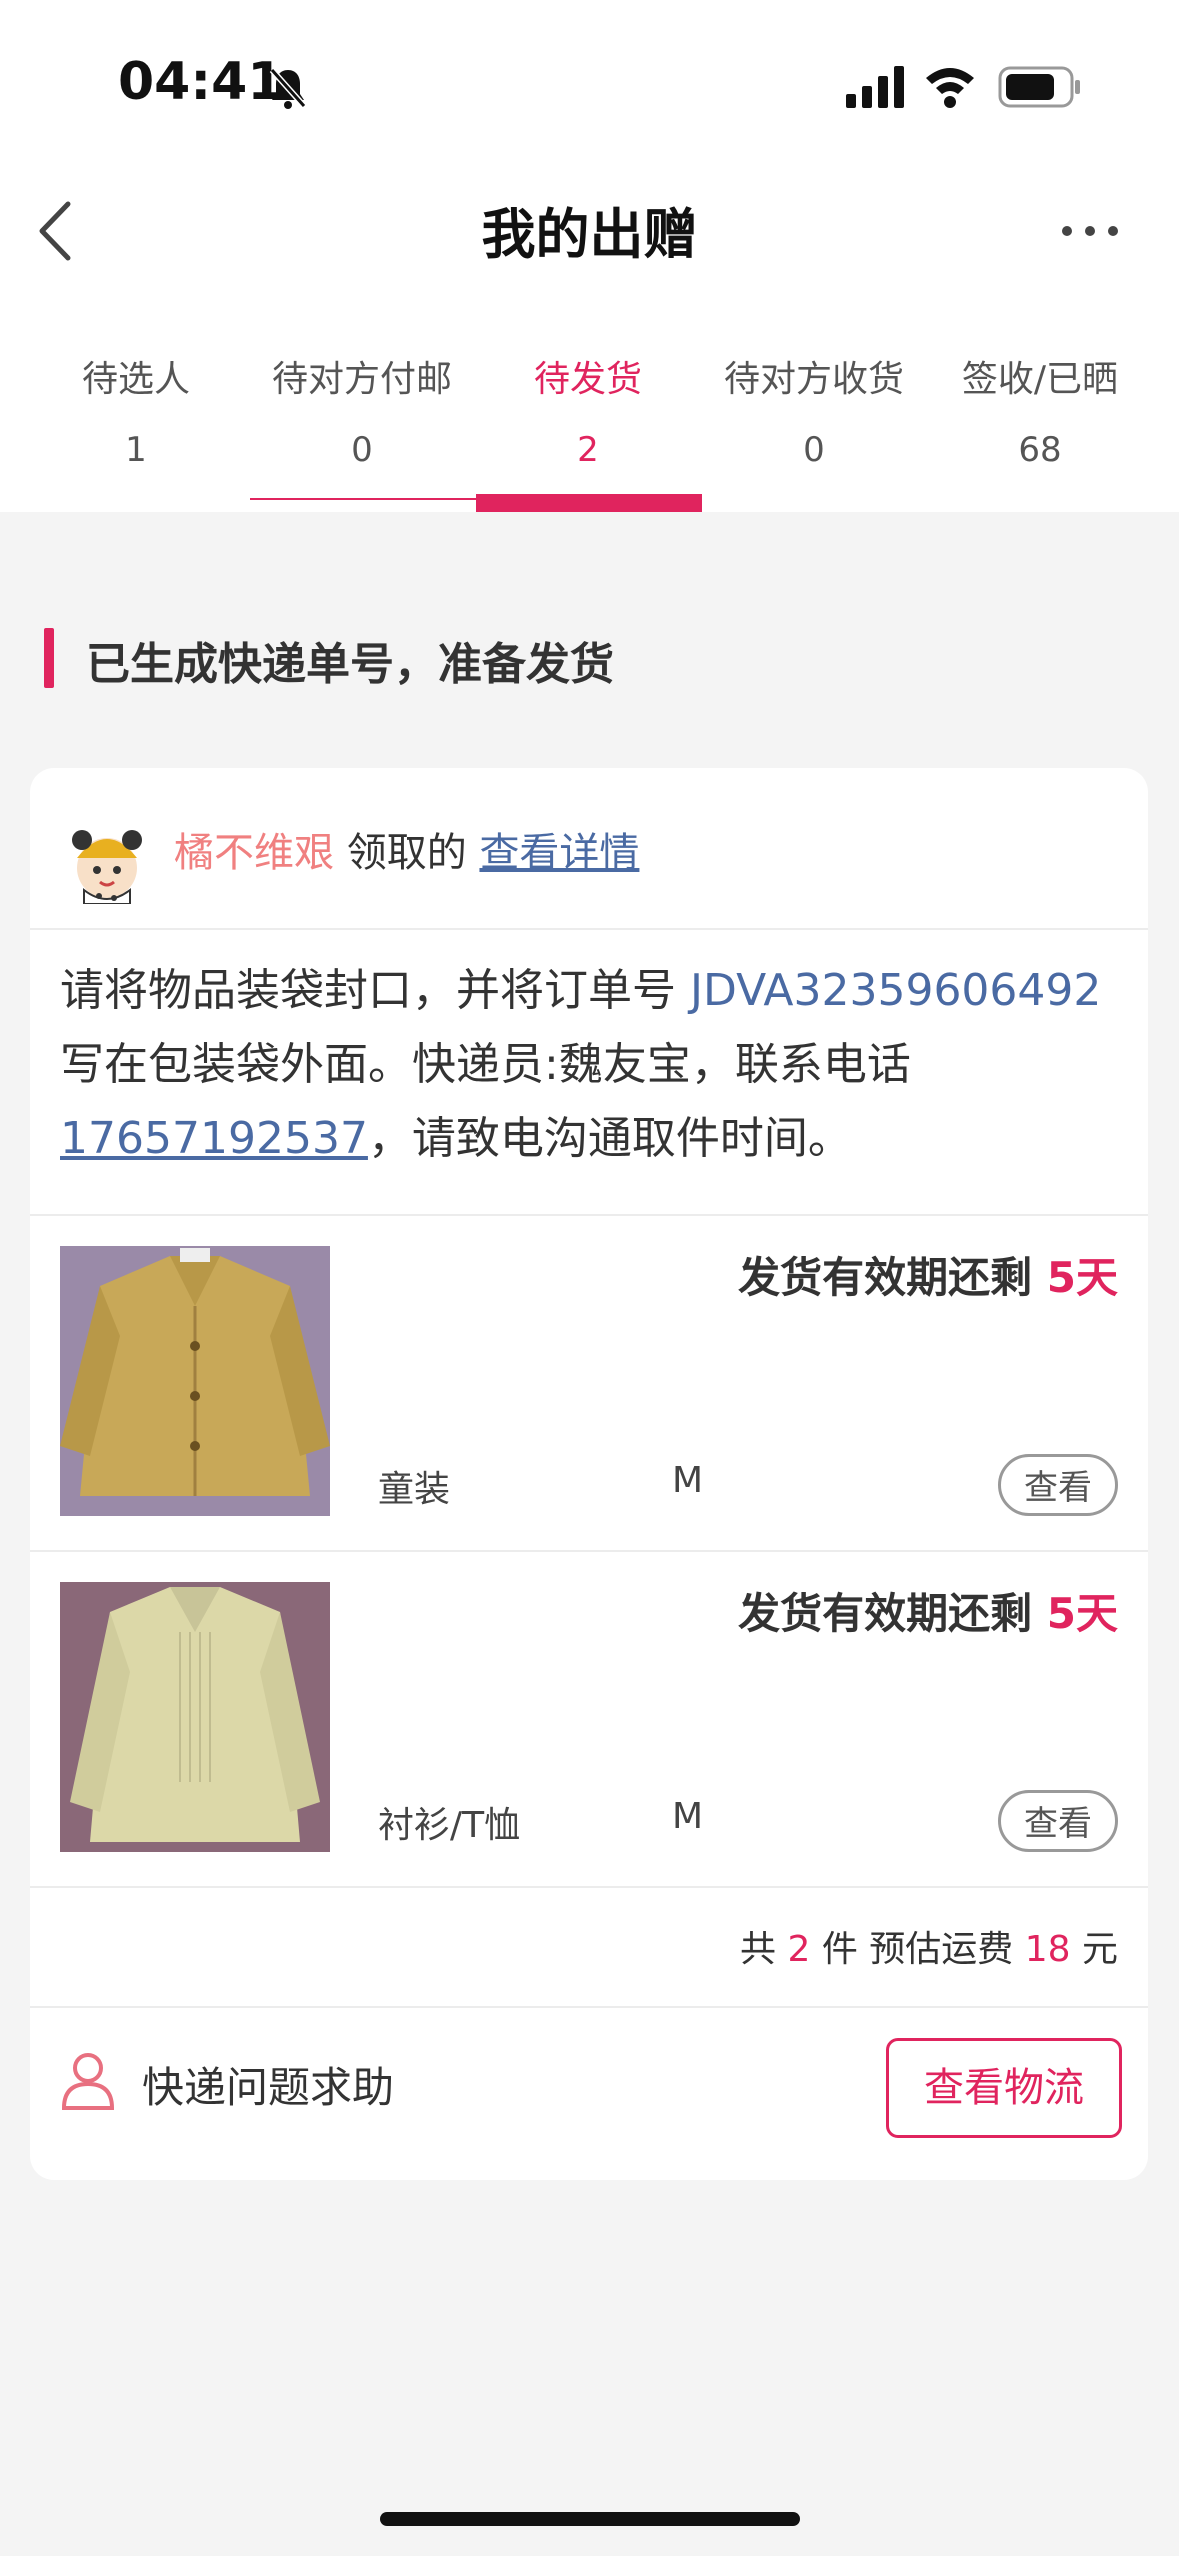 The height and width of the screenshot is (2556, 1179). Describe the element at coordinates (350, 664) in the screenshot. I see `section-title: 已生成快递单号，准备发货` at that location.